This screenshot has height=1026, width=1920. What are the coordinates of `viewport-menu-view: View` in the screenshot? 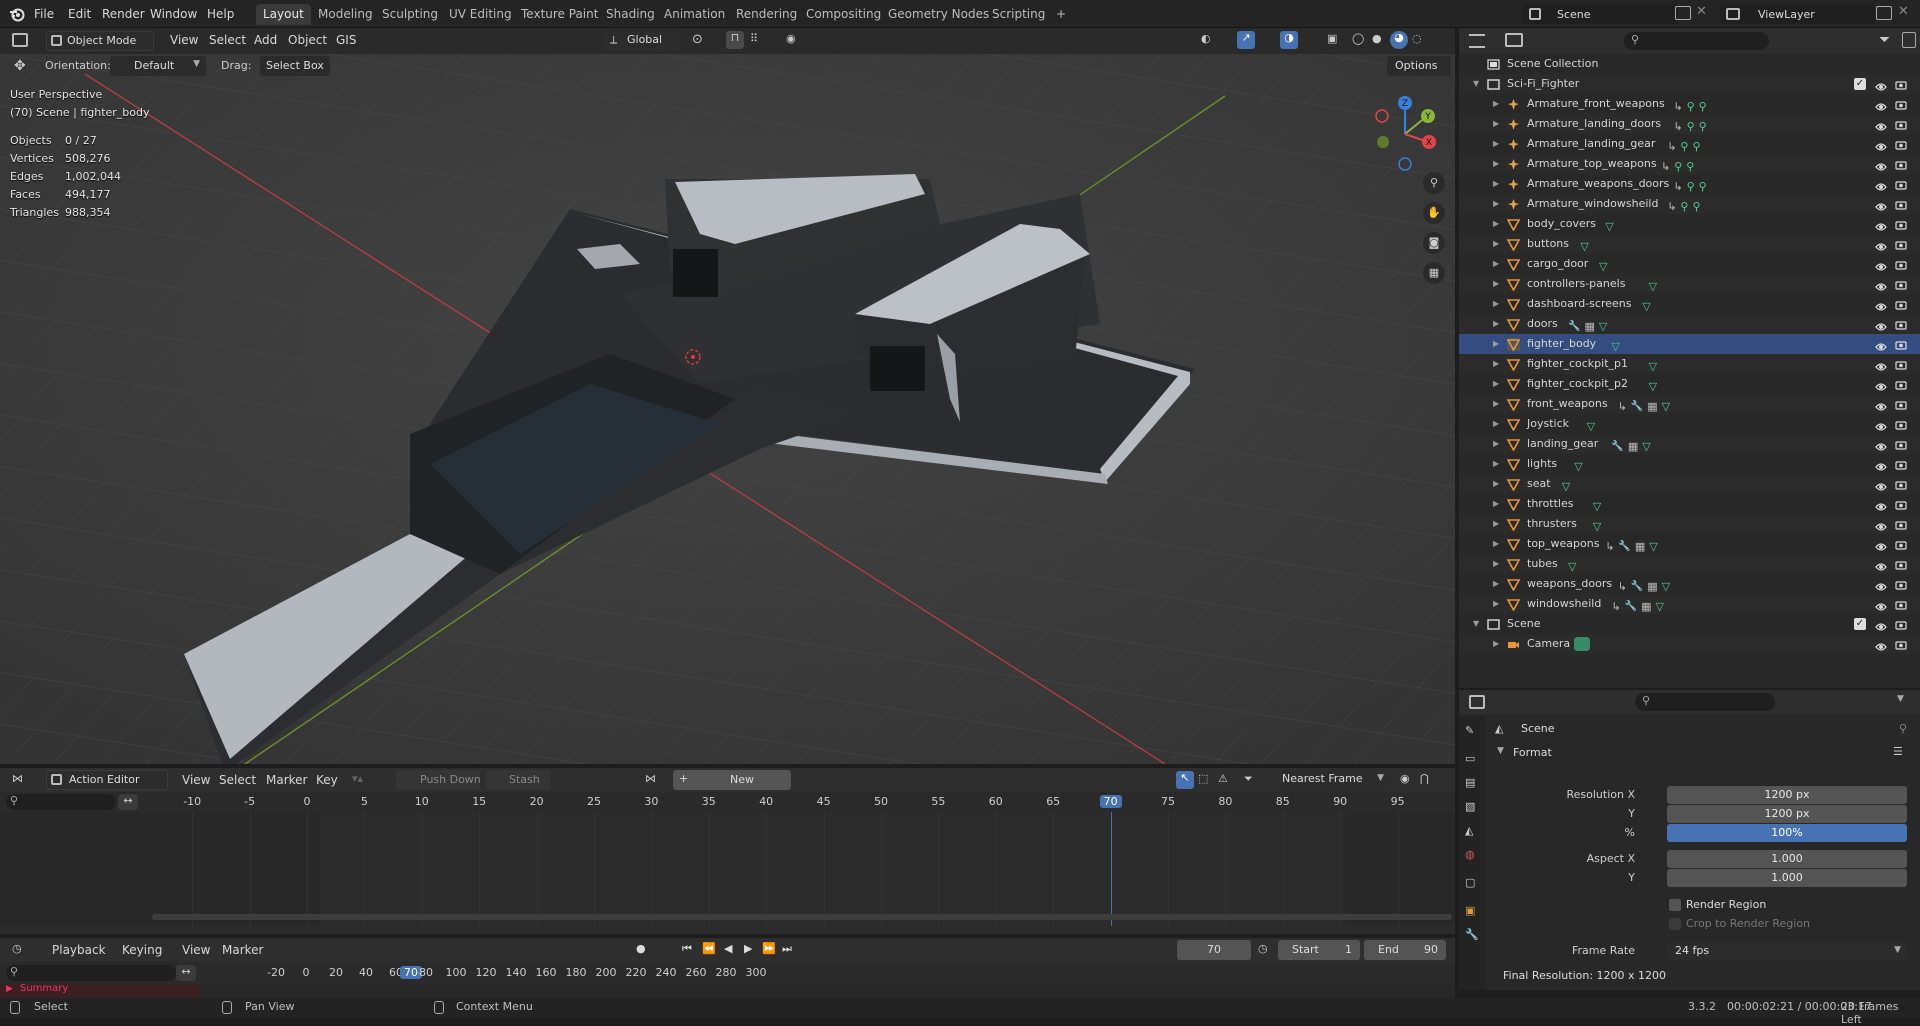 It's located at (184, 40).